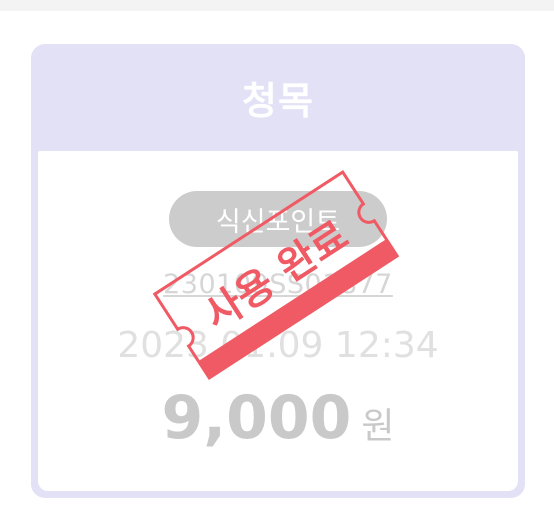 Image resolution: width=554 pixels, height=521 pixels. I want to click on used-datetime: 2023.01.09 12:34, so click(278, 345).